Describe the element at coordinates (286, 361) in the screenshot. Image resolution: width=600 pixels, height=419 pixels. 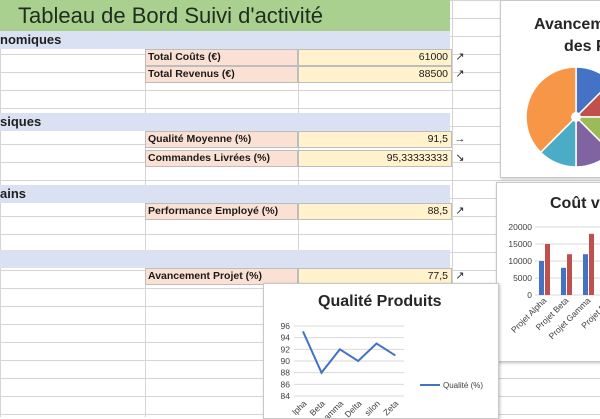
I see `line-ytick-label: 90` at that location.